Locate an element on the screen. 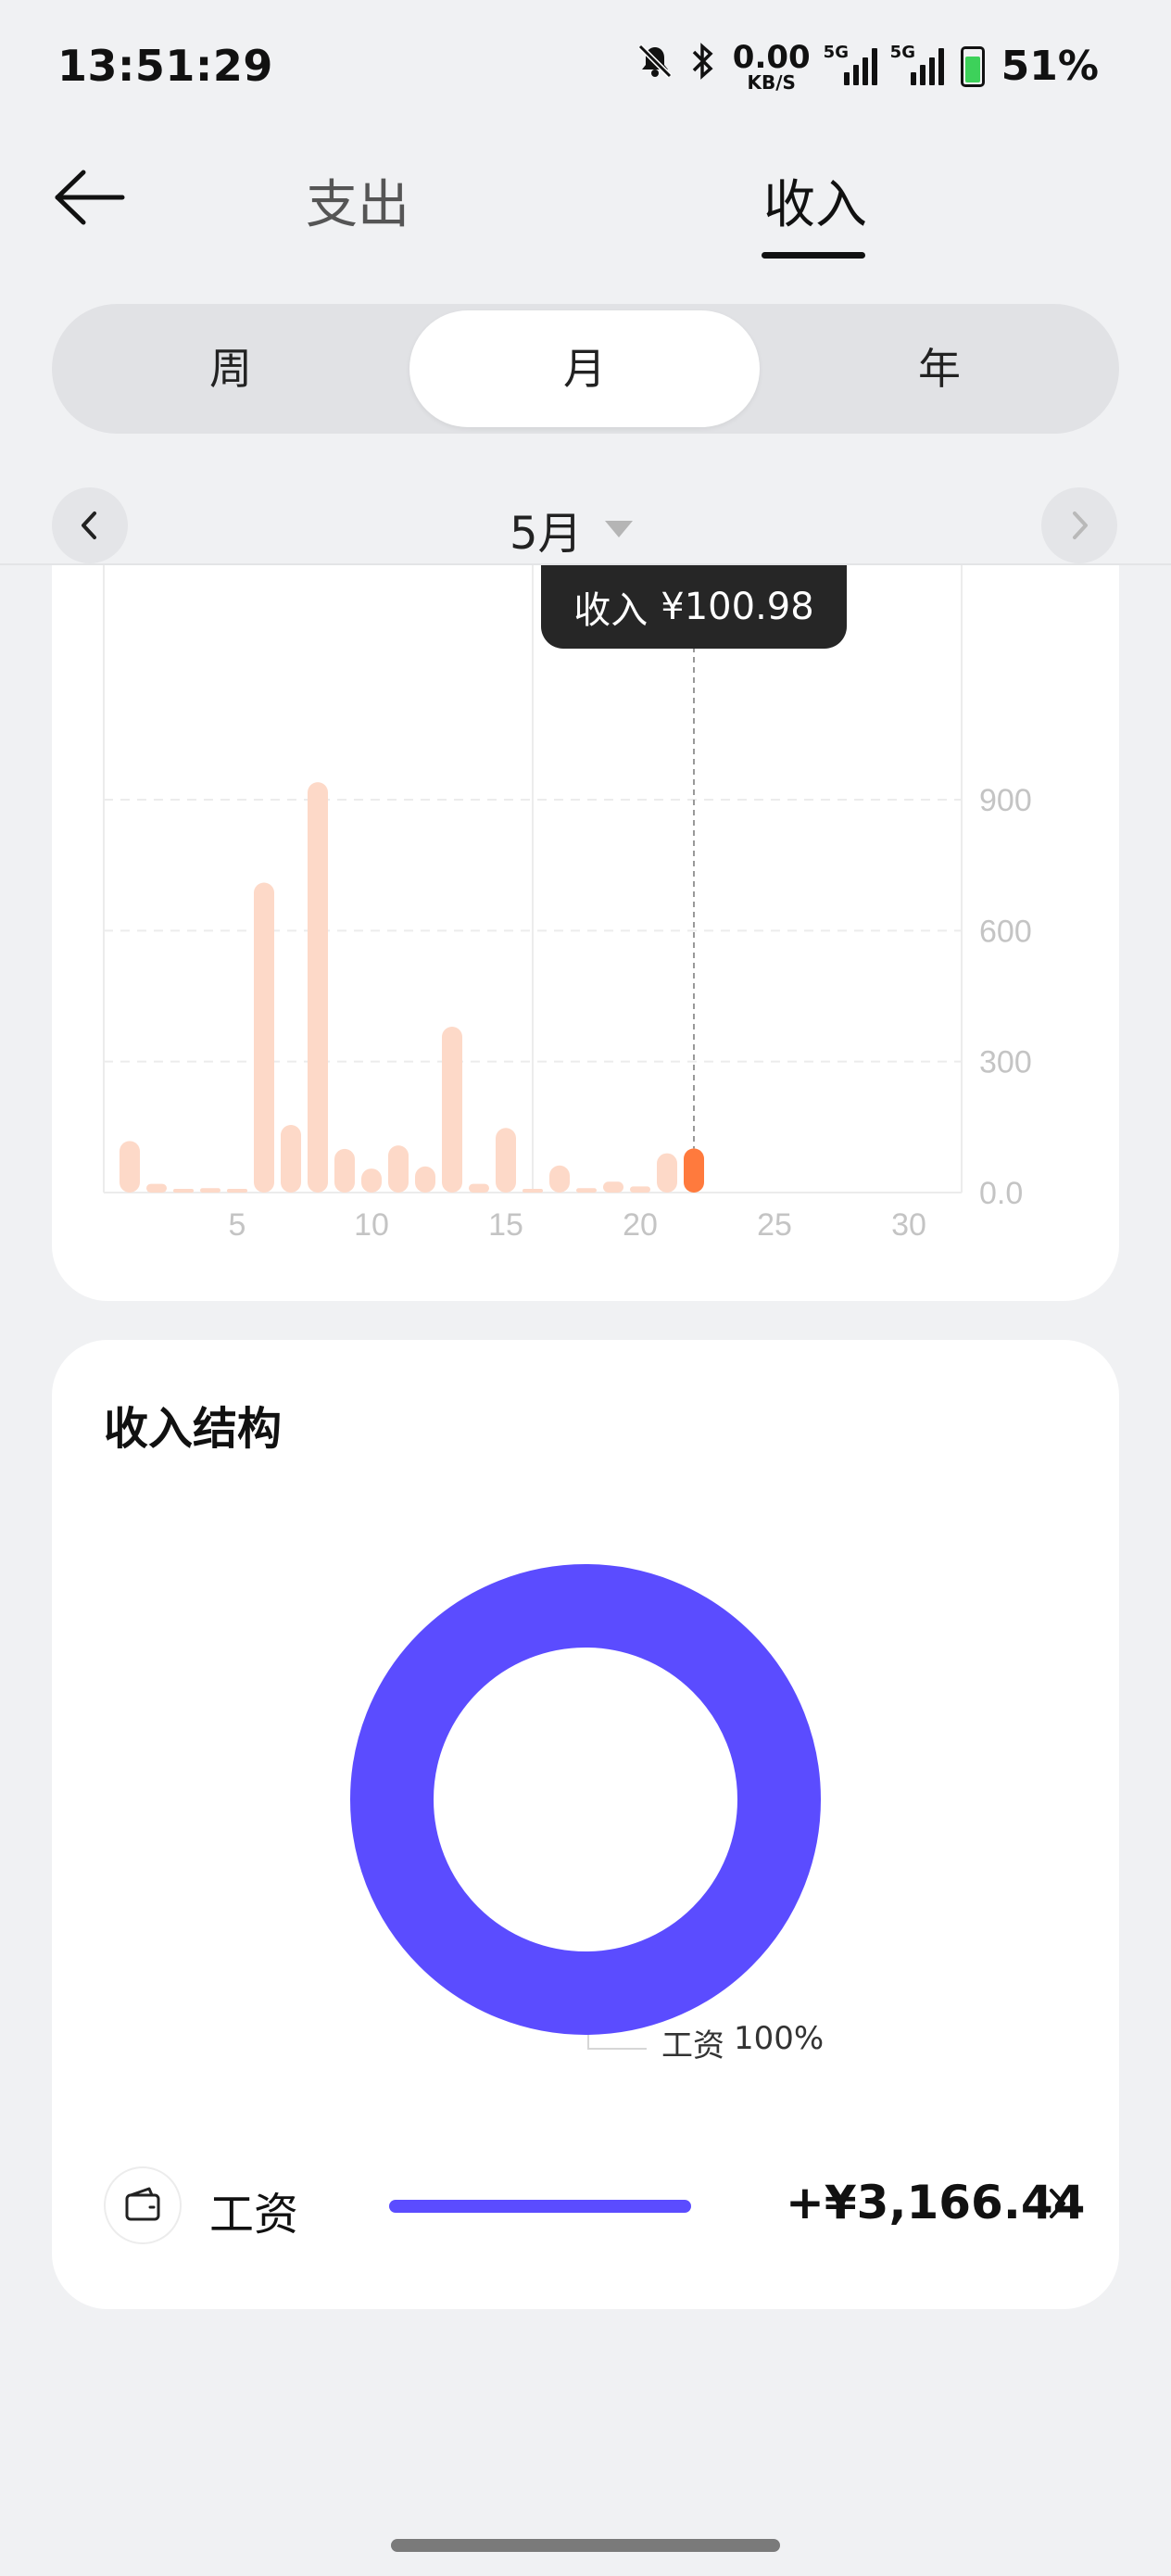  period-segment: 周 月 年 is located at coordinates (585, 369).